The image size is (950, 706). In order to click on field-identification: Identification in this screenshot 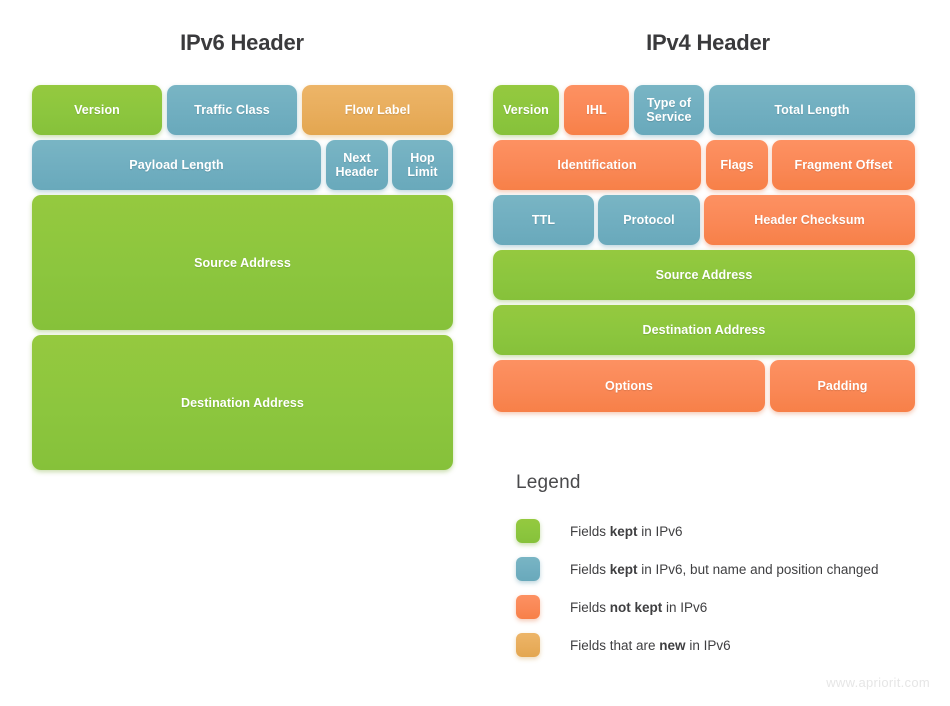, I will do `click(597, 165)`.